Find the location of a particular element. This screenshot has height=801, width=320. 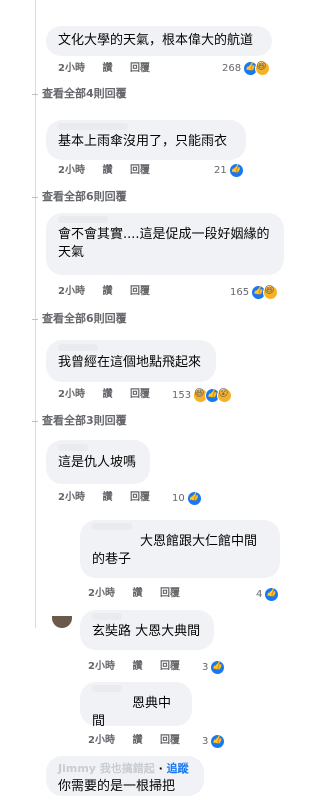

reply-bubble: 恩典中間 is located at coordinates (136, 705).